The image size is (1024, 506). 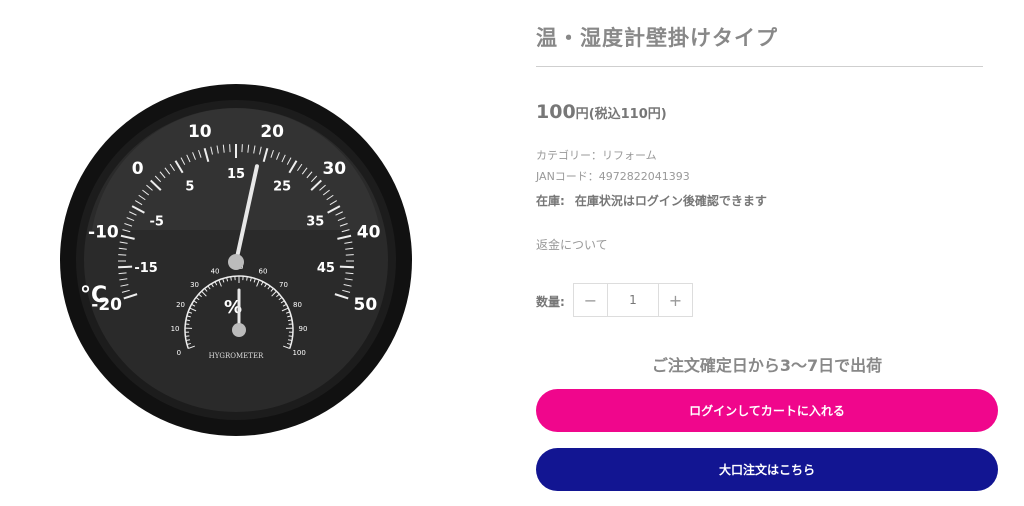 I want to click on price-unit: 円, so click(x=582, y=114).